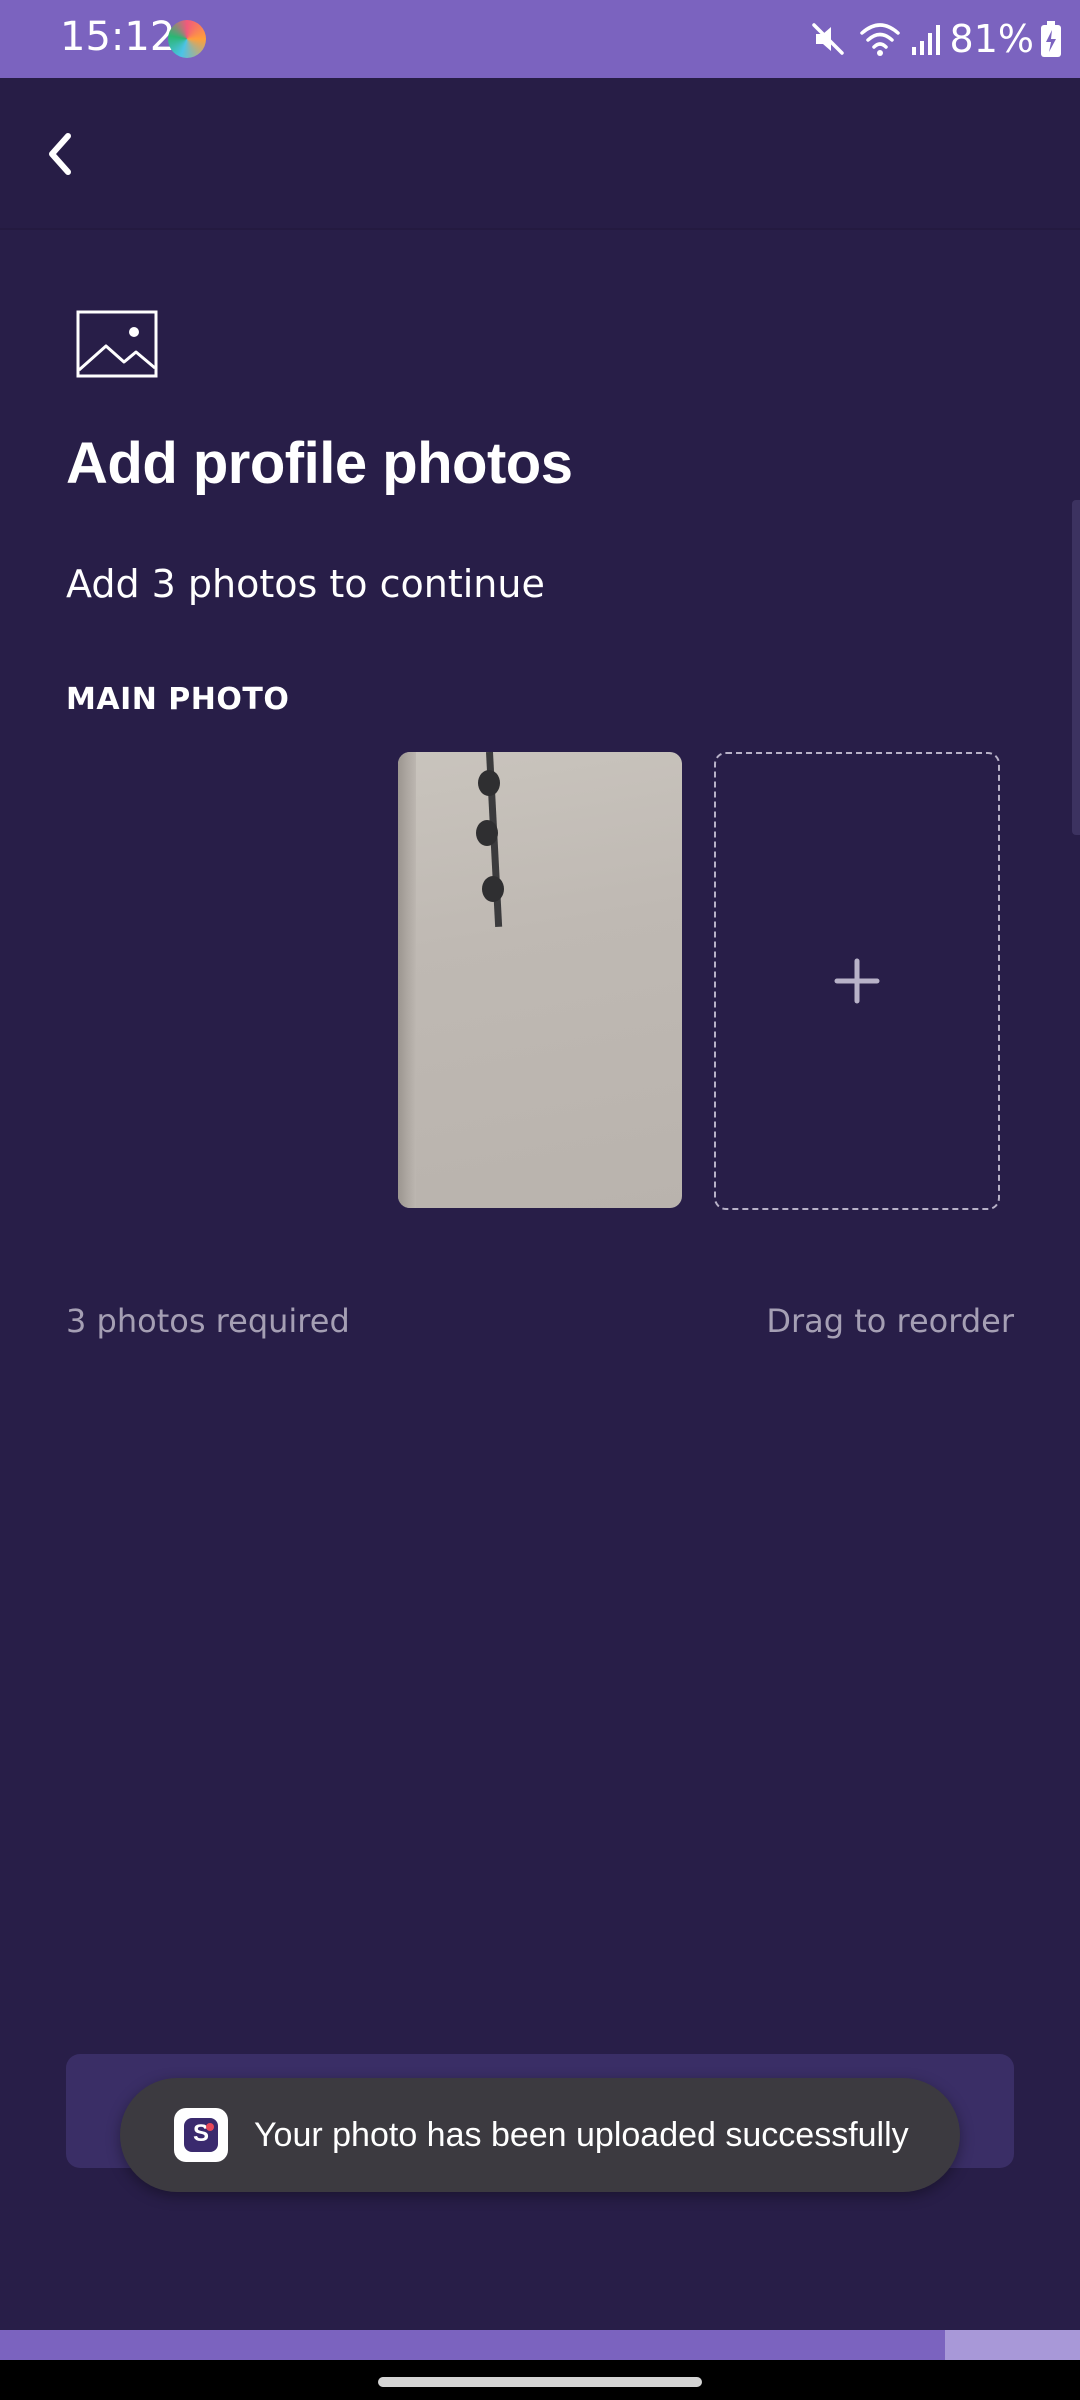  What do you see at coordinates (319, 463) in the screenshot?
I see `page-title: Add profile photos` at bounding box center [319, 463].